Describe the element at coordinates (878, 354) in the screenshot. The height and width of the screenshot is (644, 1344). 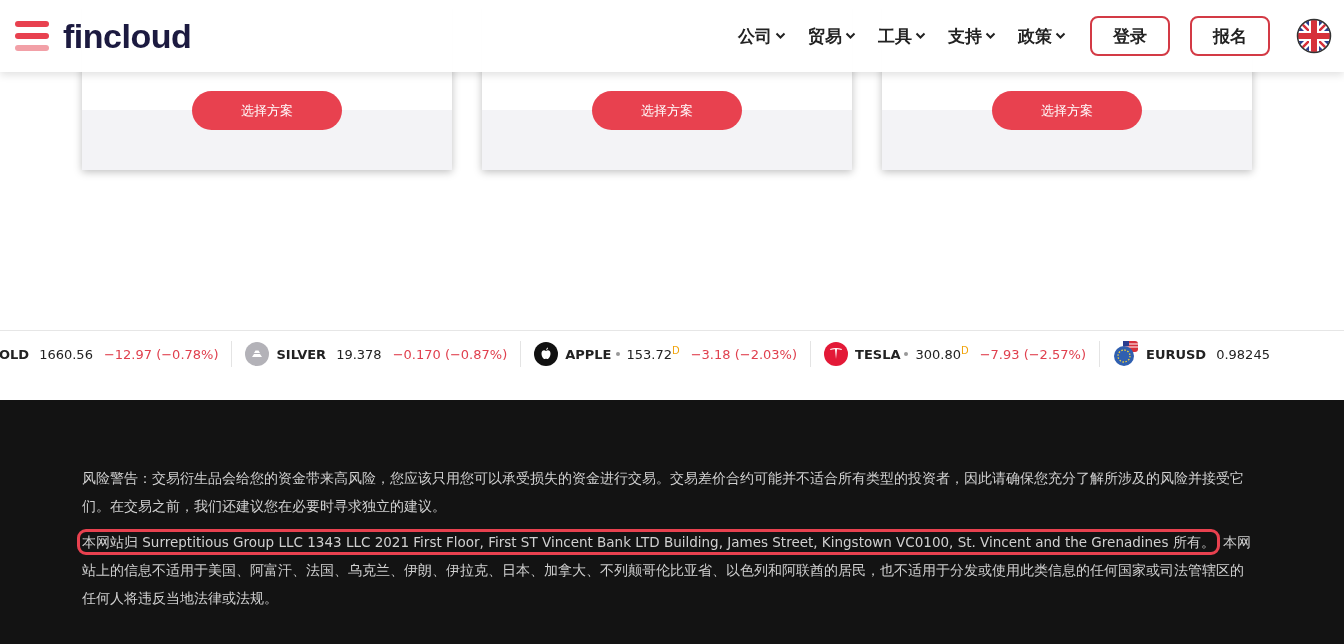
I see `ticker-symbol: TESLA` at that location.